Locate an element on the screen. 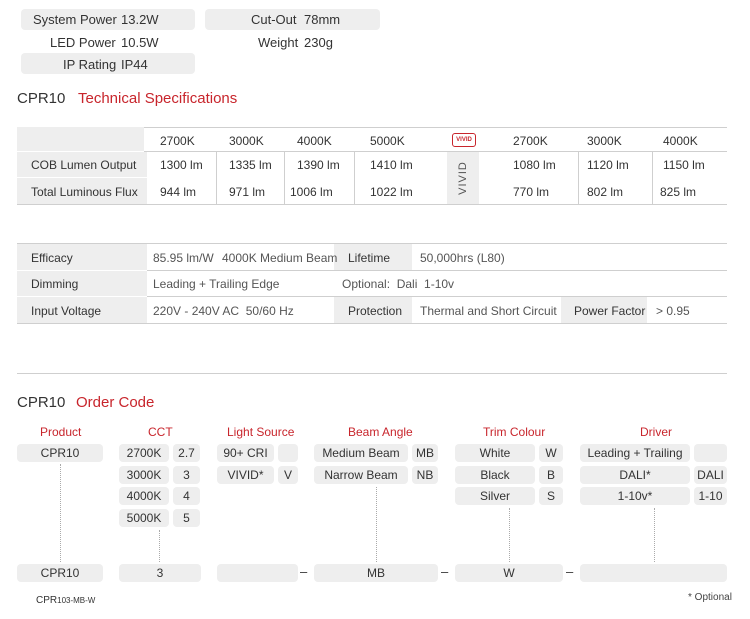 The image size is (750, 619). cob-std-4000: 1390 lm is located at coordinates (318, 165).